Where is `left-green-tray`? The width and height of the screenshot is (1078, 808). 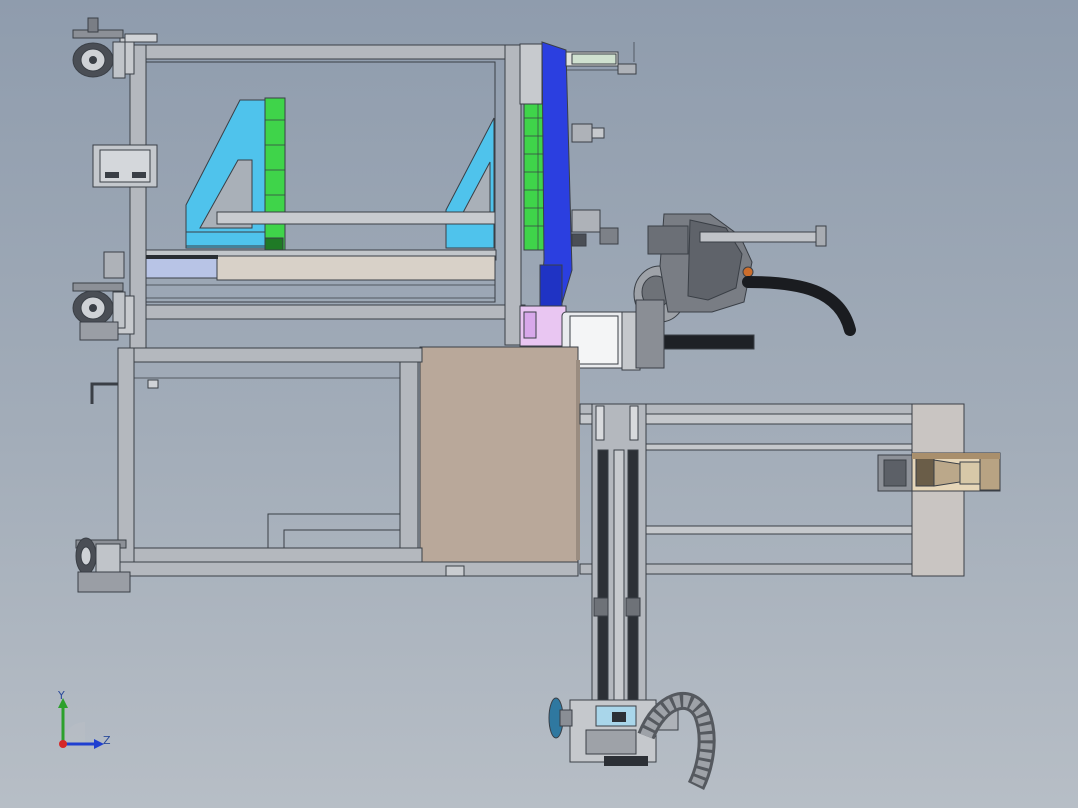 left-green-tray is located at coordinates (275, 175).